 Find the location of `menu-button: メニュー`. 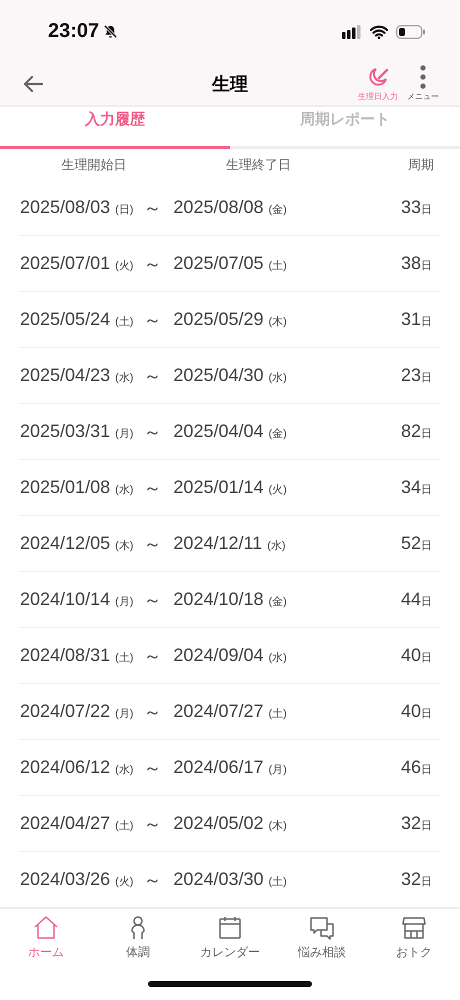

menu-button: メニュー is located at coordinates (423, 83).